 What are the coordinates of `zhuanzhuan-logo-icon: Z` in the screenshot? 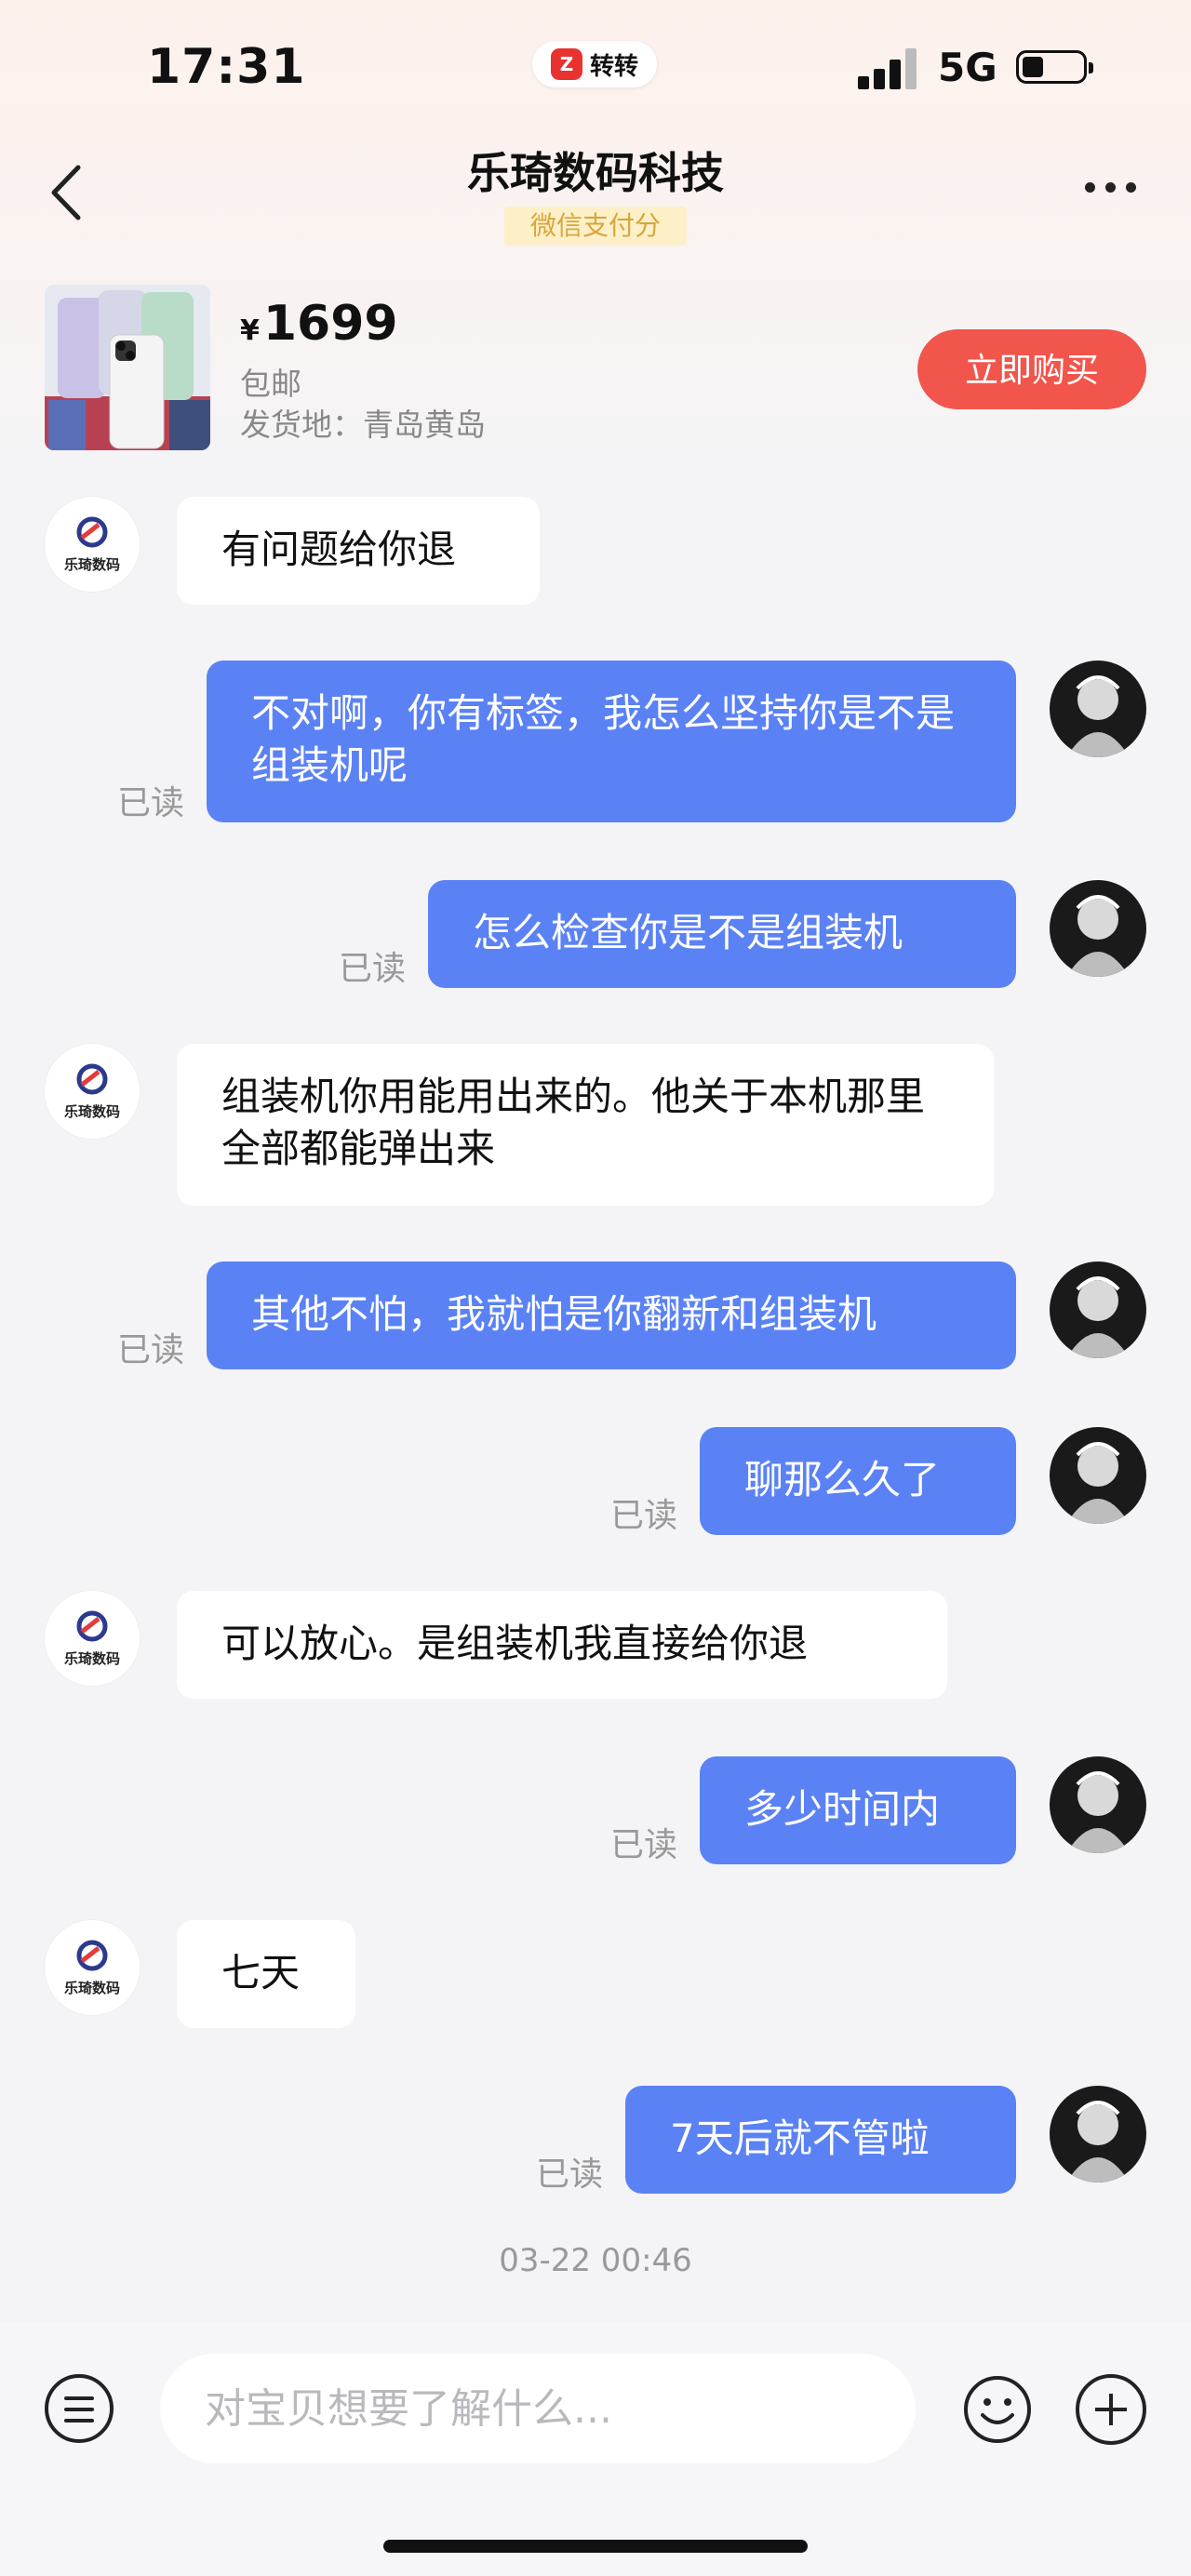 It's located at (566, 64).